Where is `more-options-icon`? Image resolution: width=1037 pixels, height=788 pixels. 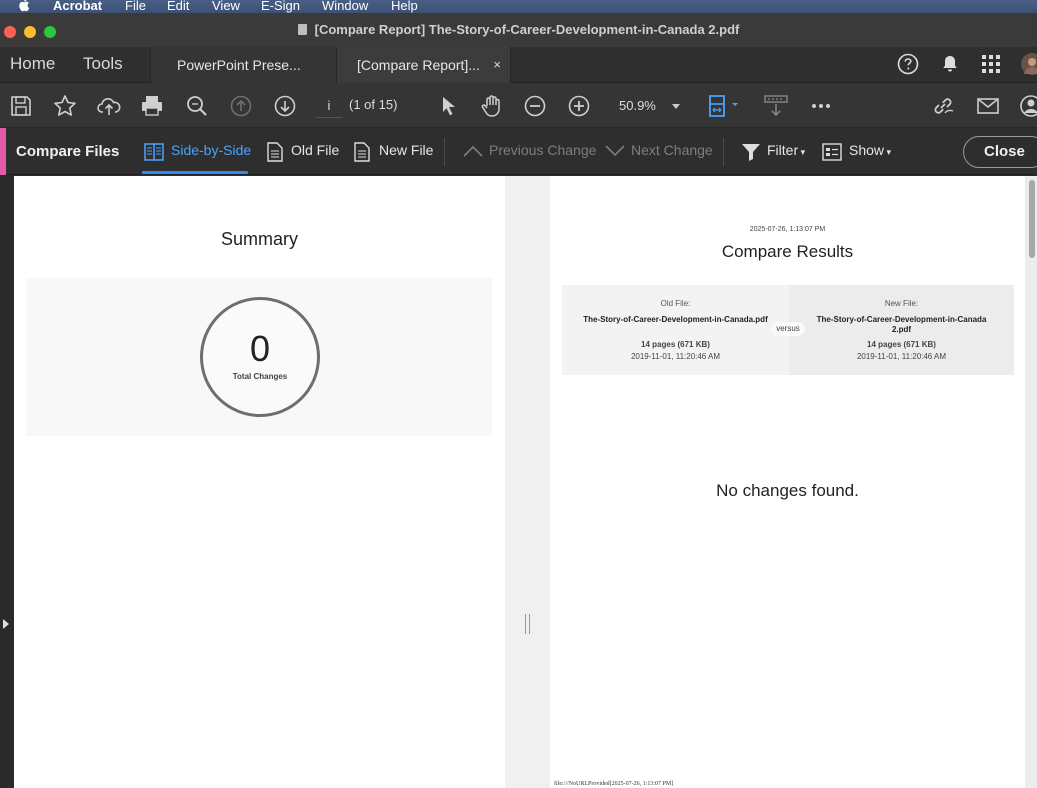
more-options-icon is located at coordinates (821, 106).